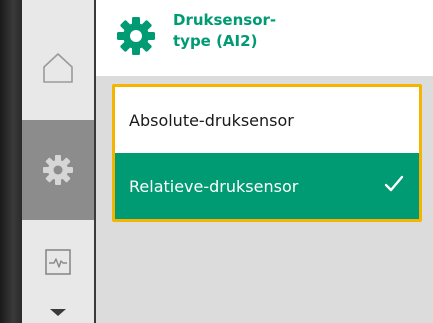 The image size is (433, 323). I want to click on sidebar-item-settings, so click(58, 170).